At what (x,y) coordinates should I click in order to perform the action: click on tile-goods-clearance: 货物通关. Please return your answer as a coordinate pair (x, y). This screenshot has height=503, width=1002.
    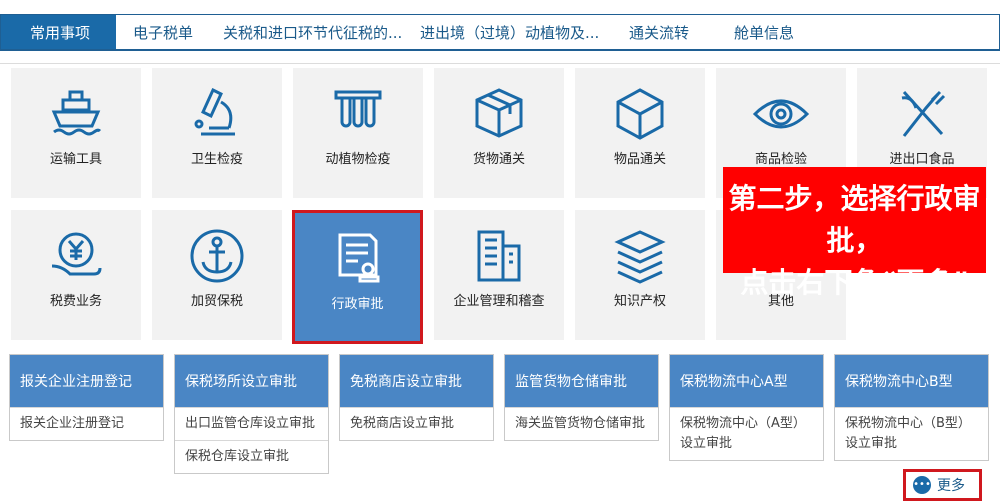
    Looking at the image, I should click on (499, 133).